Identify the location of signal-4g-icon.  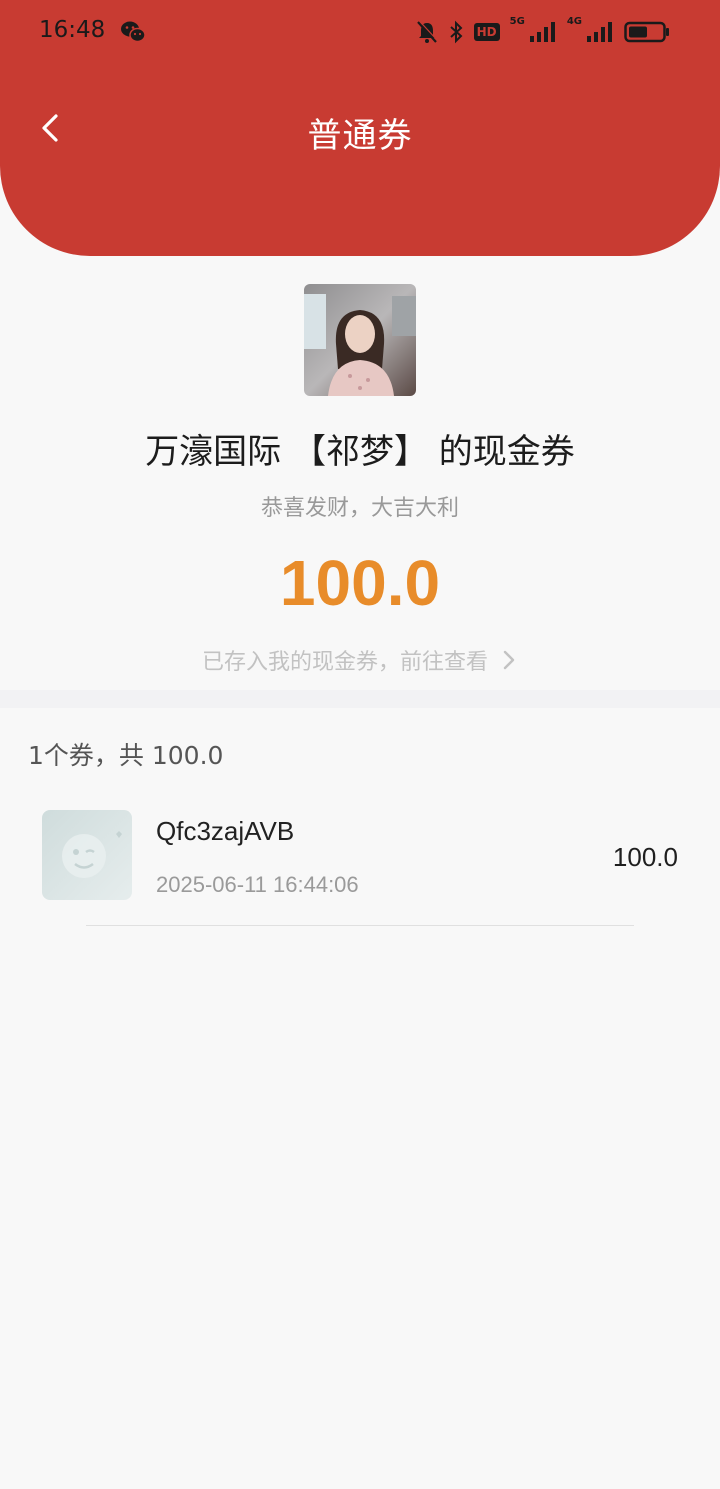
(599, 32).